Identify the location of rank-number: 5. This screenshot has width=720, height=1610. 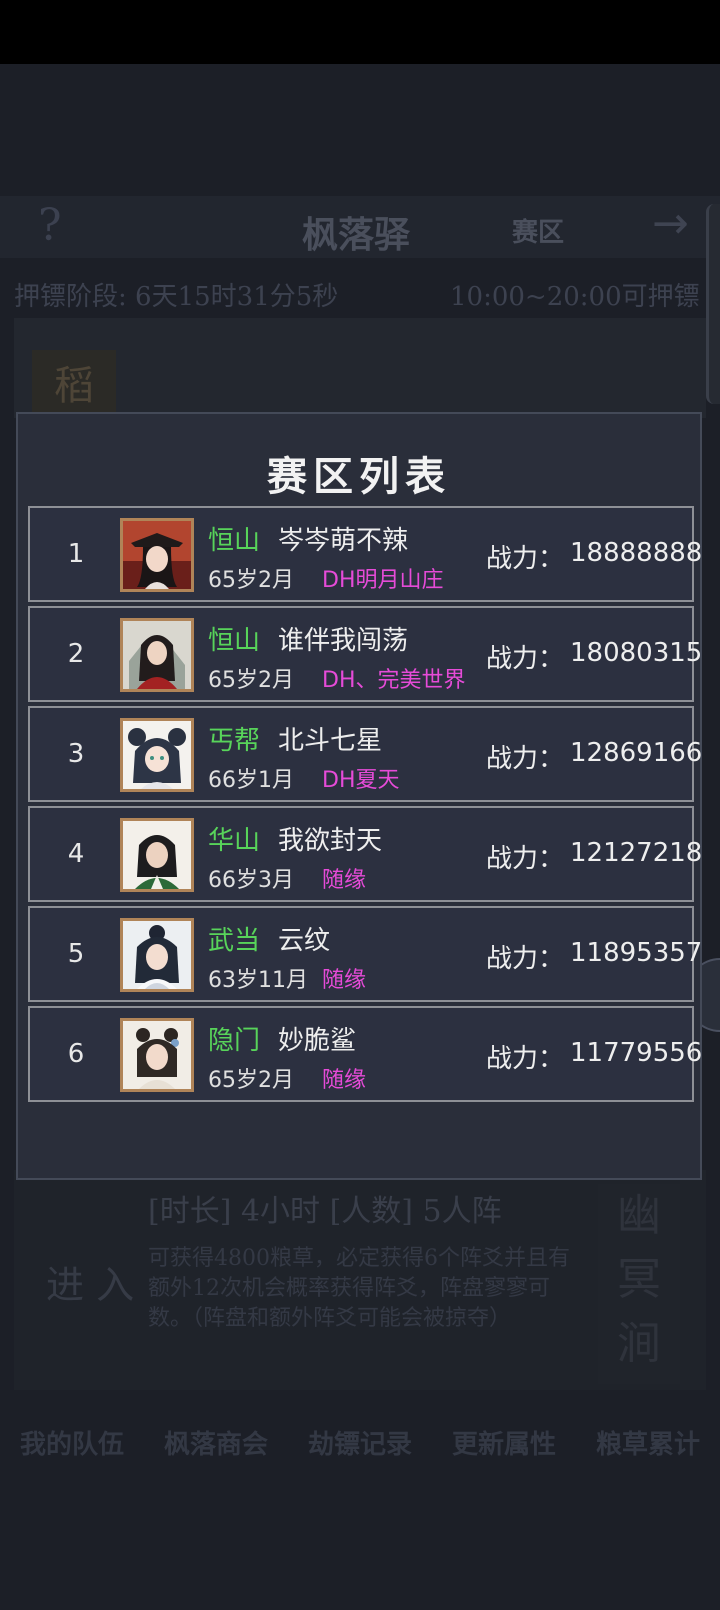
(76, 954).